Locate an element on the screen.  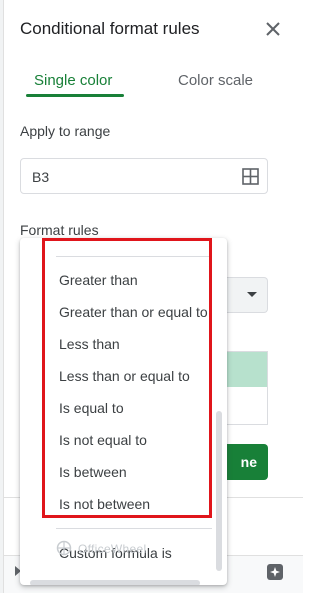
panel-title: Conditional format rules is located at coordinates (110, 28).